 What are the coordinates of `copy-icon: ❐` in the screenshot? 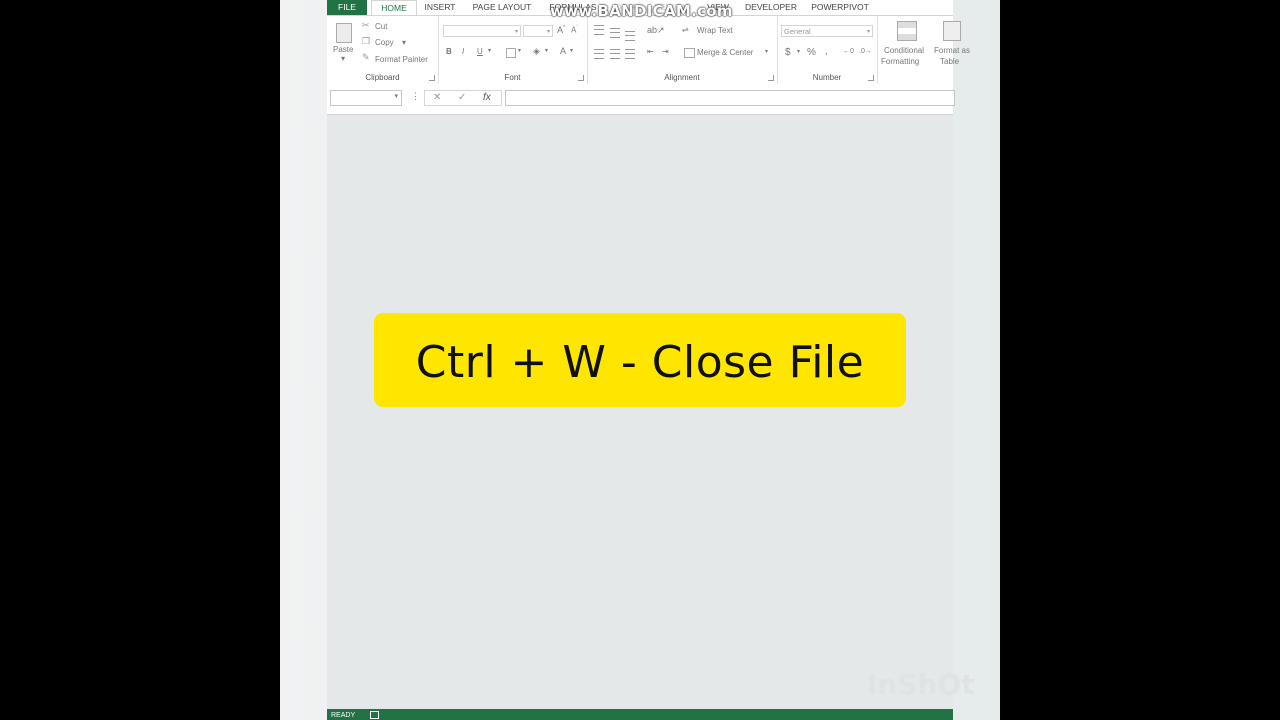 It's located at (366, 41).